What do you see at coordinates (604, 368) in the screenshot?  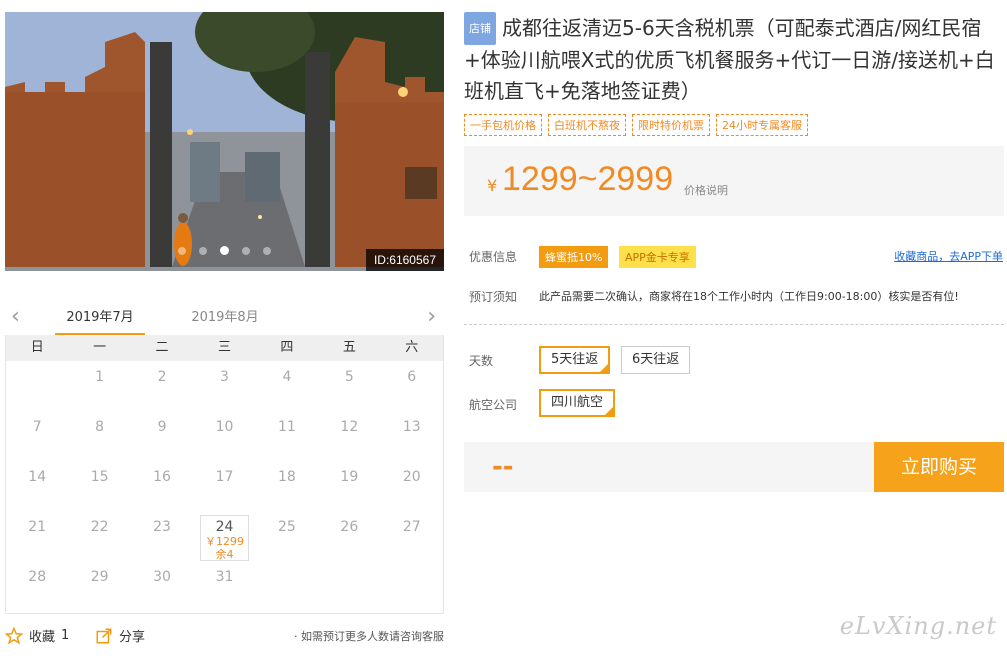 I see `selected-check-icon` at bounding box center [604, 368].